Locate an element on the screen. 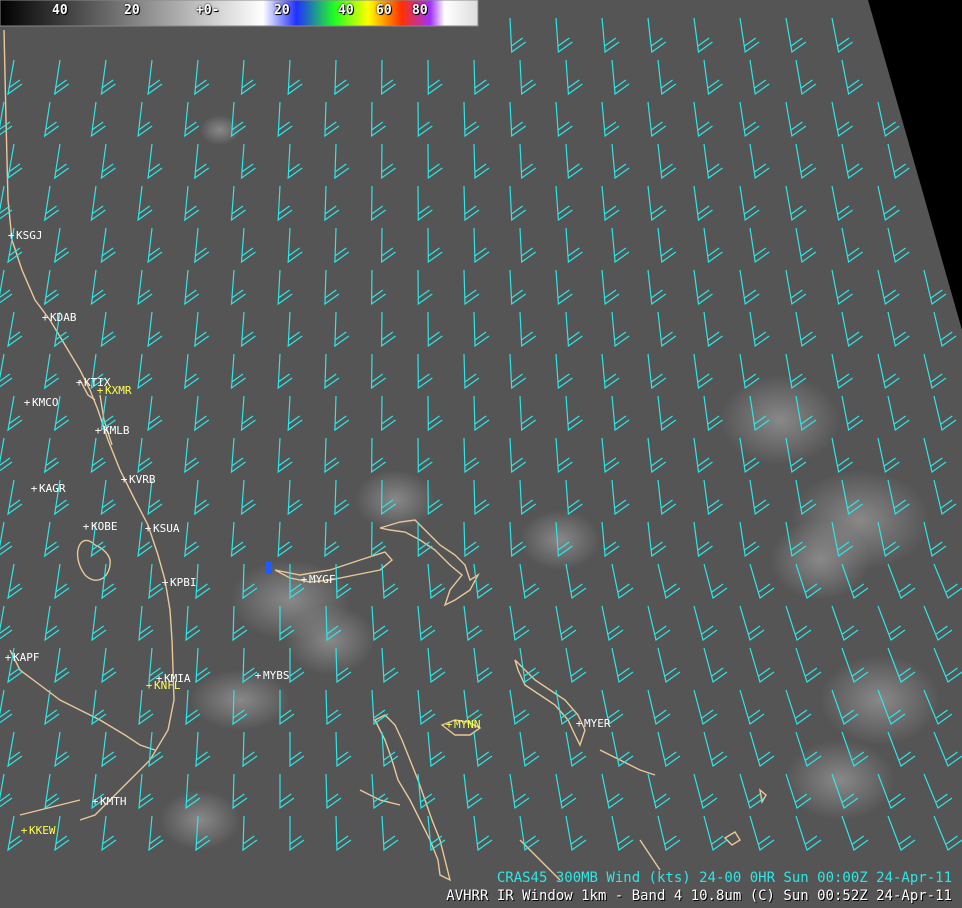  station-mynn: + MYNN is located at coordinates (463, 724).